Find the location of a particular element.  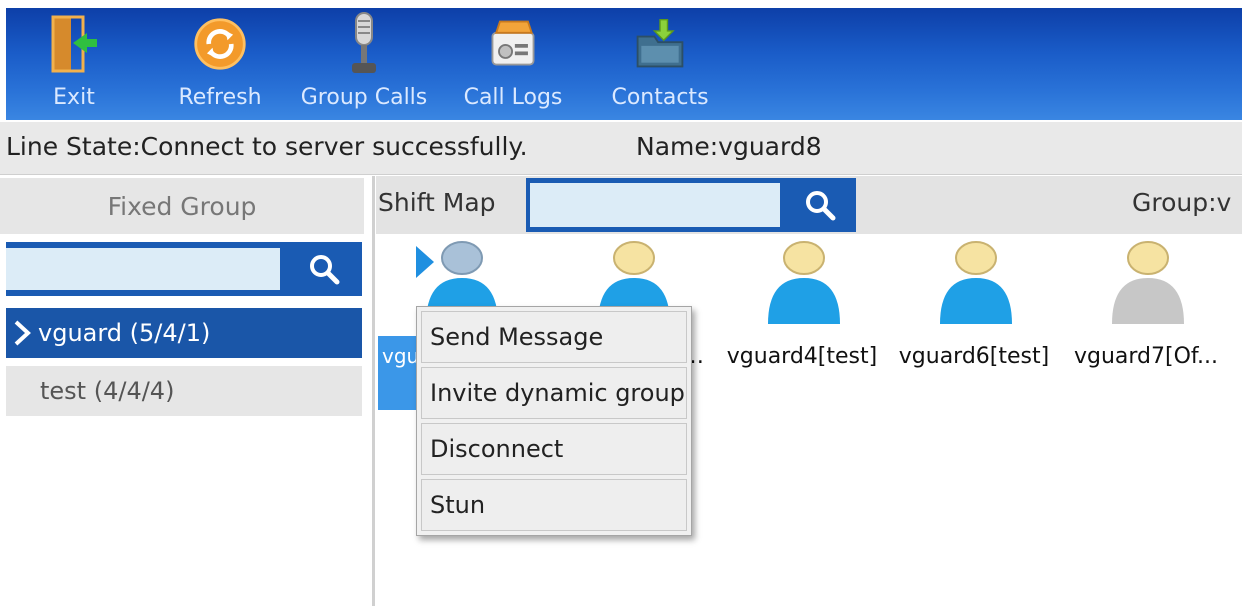

user-label: vguard6[test] is located at coordinates (974, 356).